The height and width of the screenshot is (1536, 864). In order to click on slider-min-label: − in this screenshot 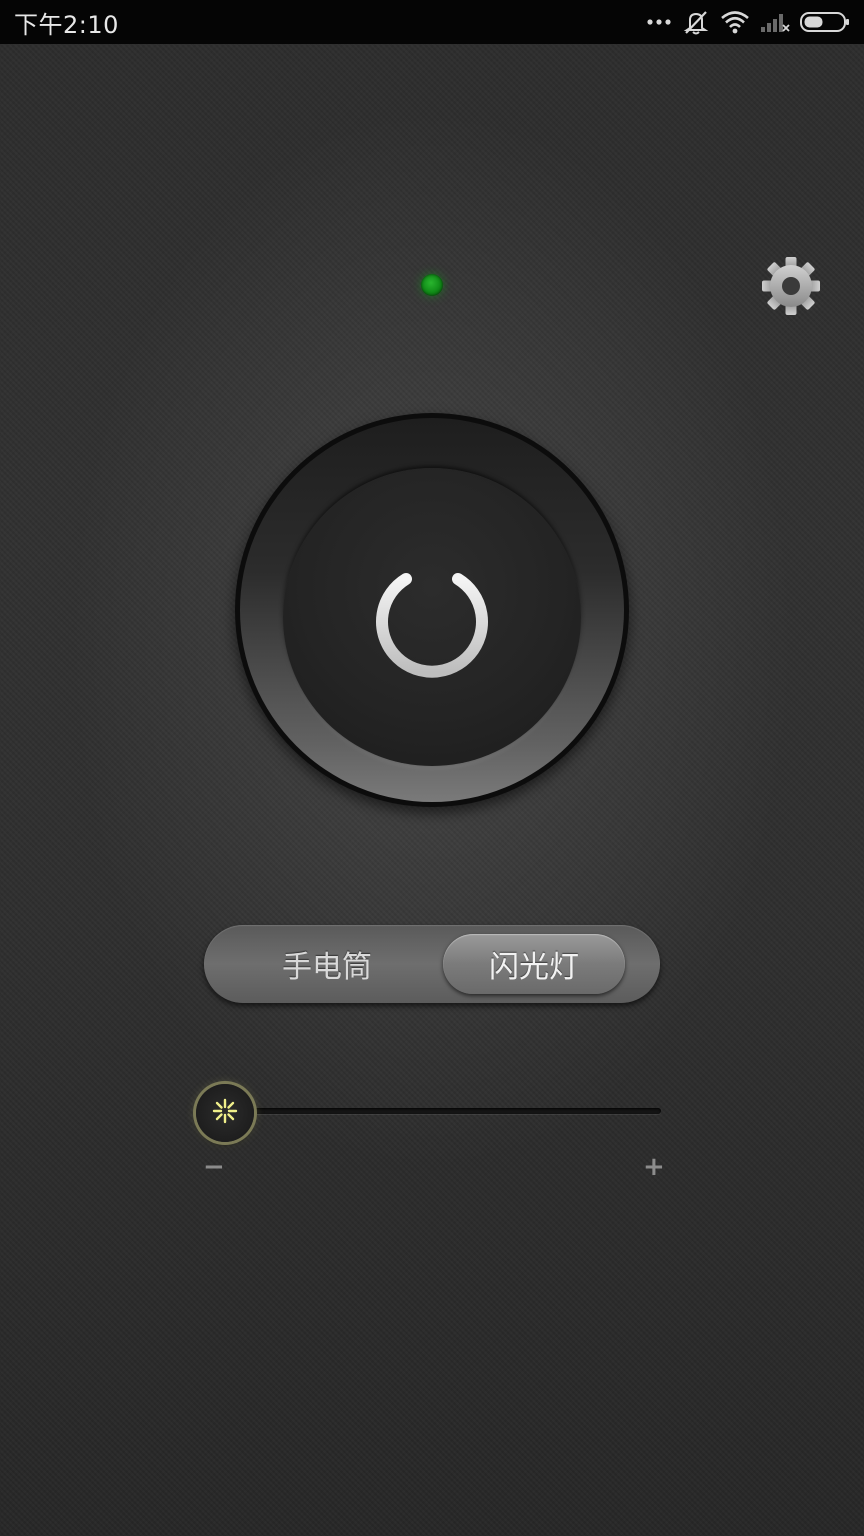, I will do `click(214, 1167)`.